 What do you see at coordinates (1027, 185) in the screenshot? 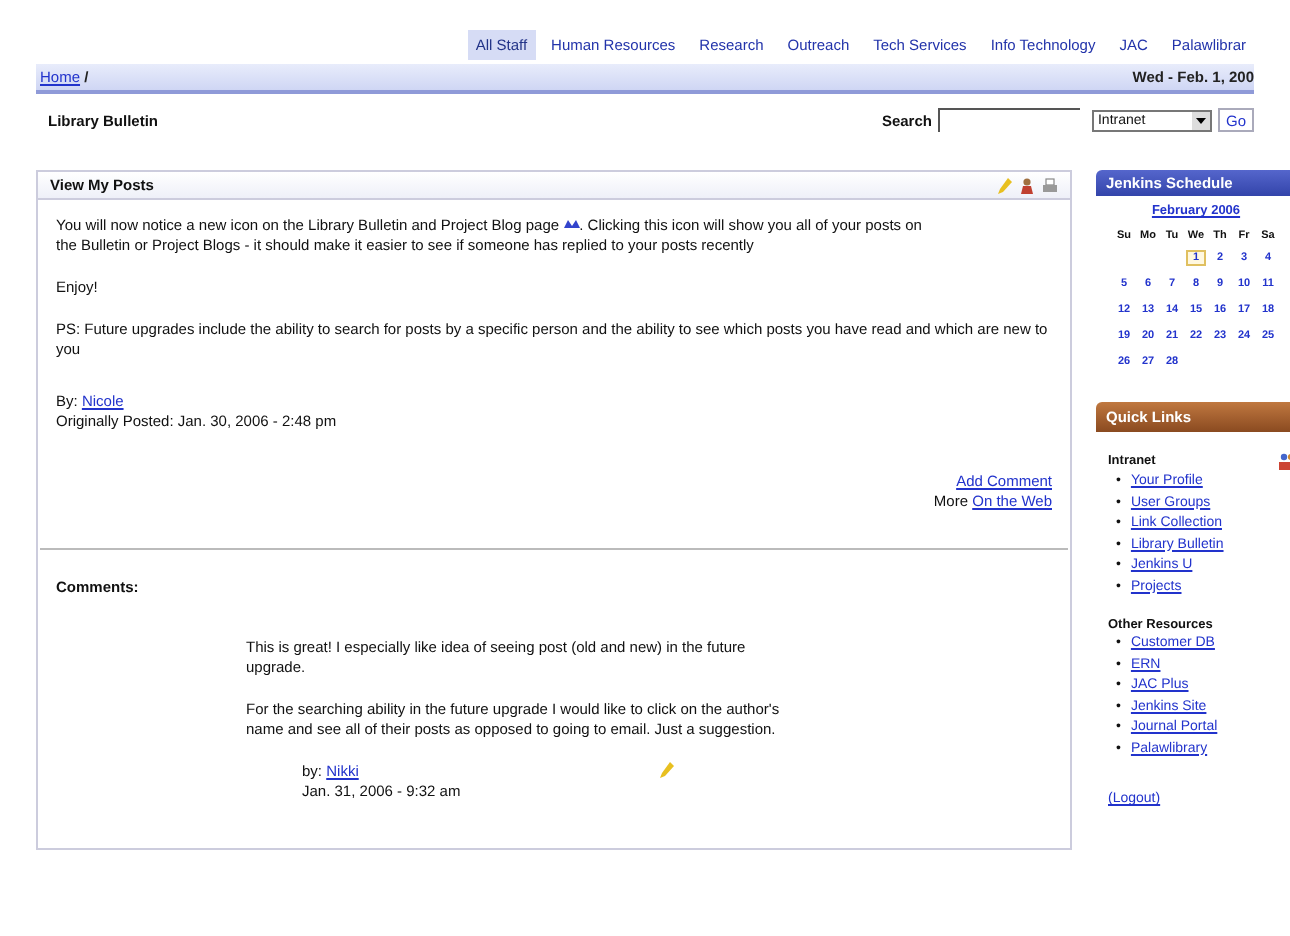
I see `person-icon` at bounding box center [1027, 185].